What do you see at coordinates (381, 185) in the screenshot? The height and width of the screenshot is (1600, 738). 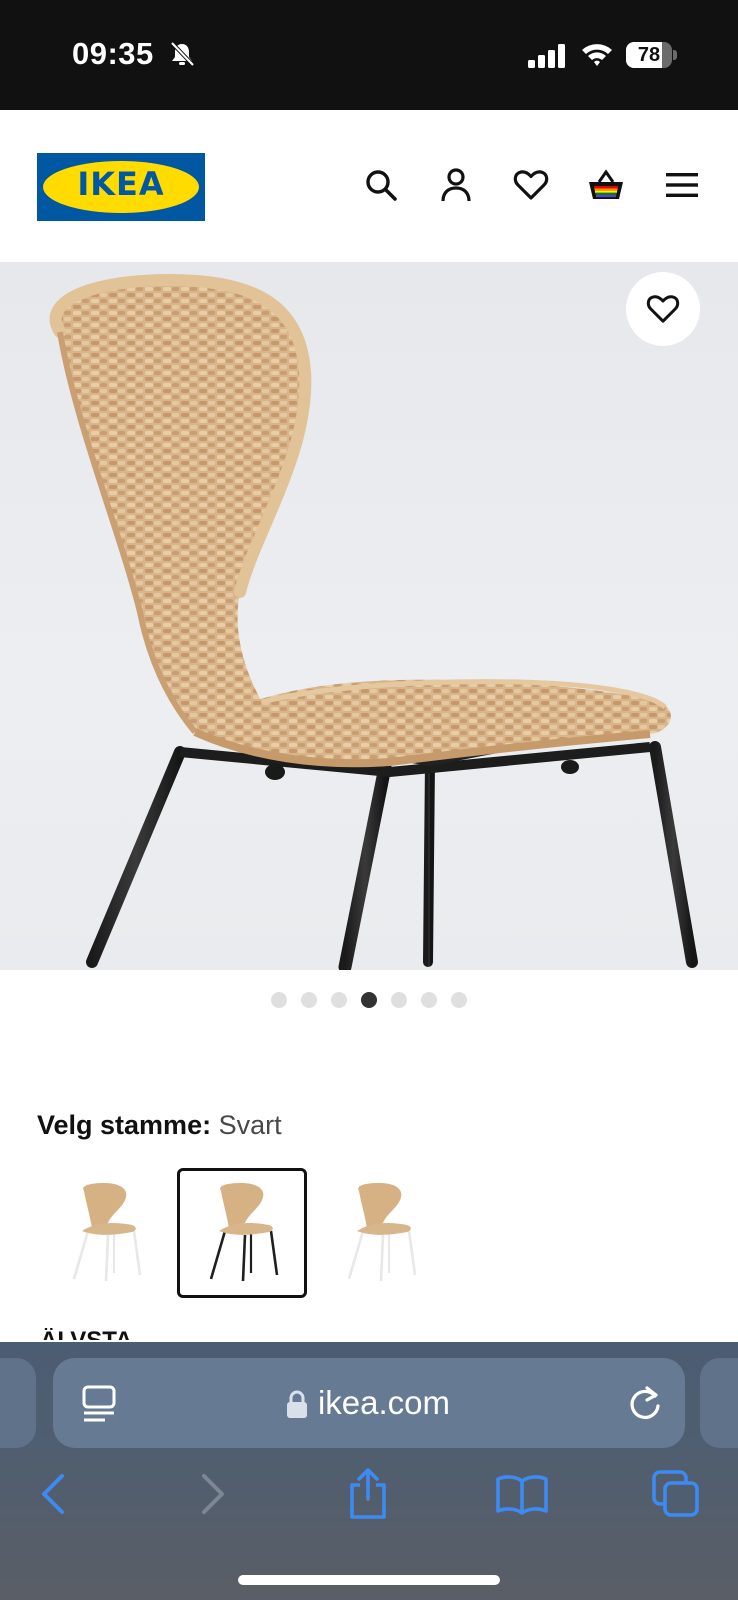 I see `search-icon` at bounding box center [381, 185].